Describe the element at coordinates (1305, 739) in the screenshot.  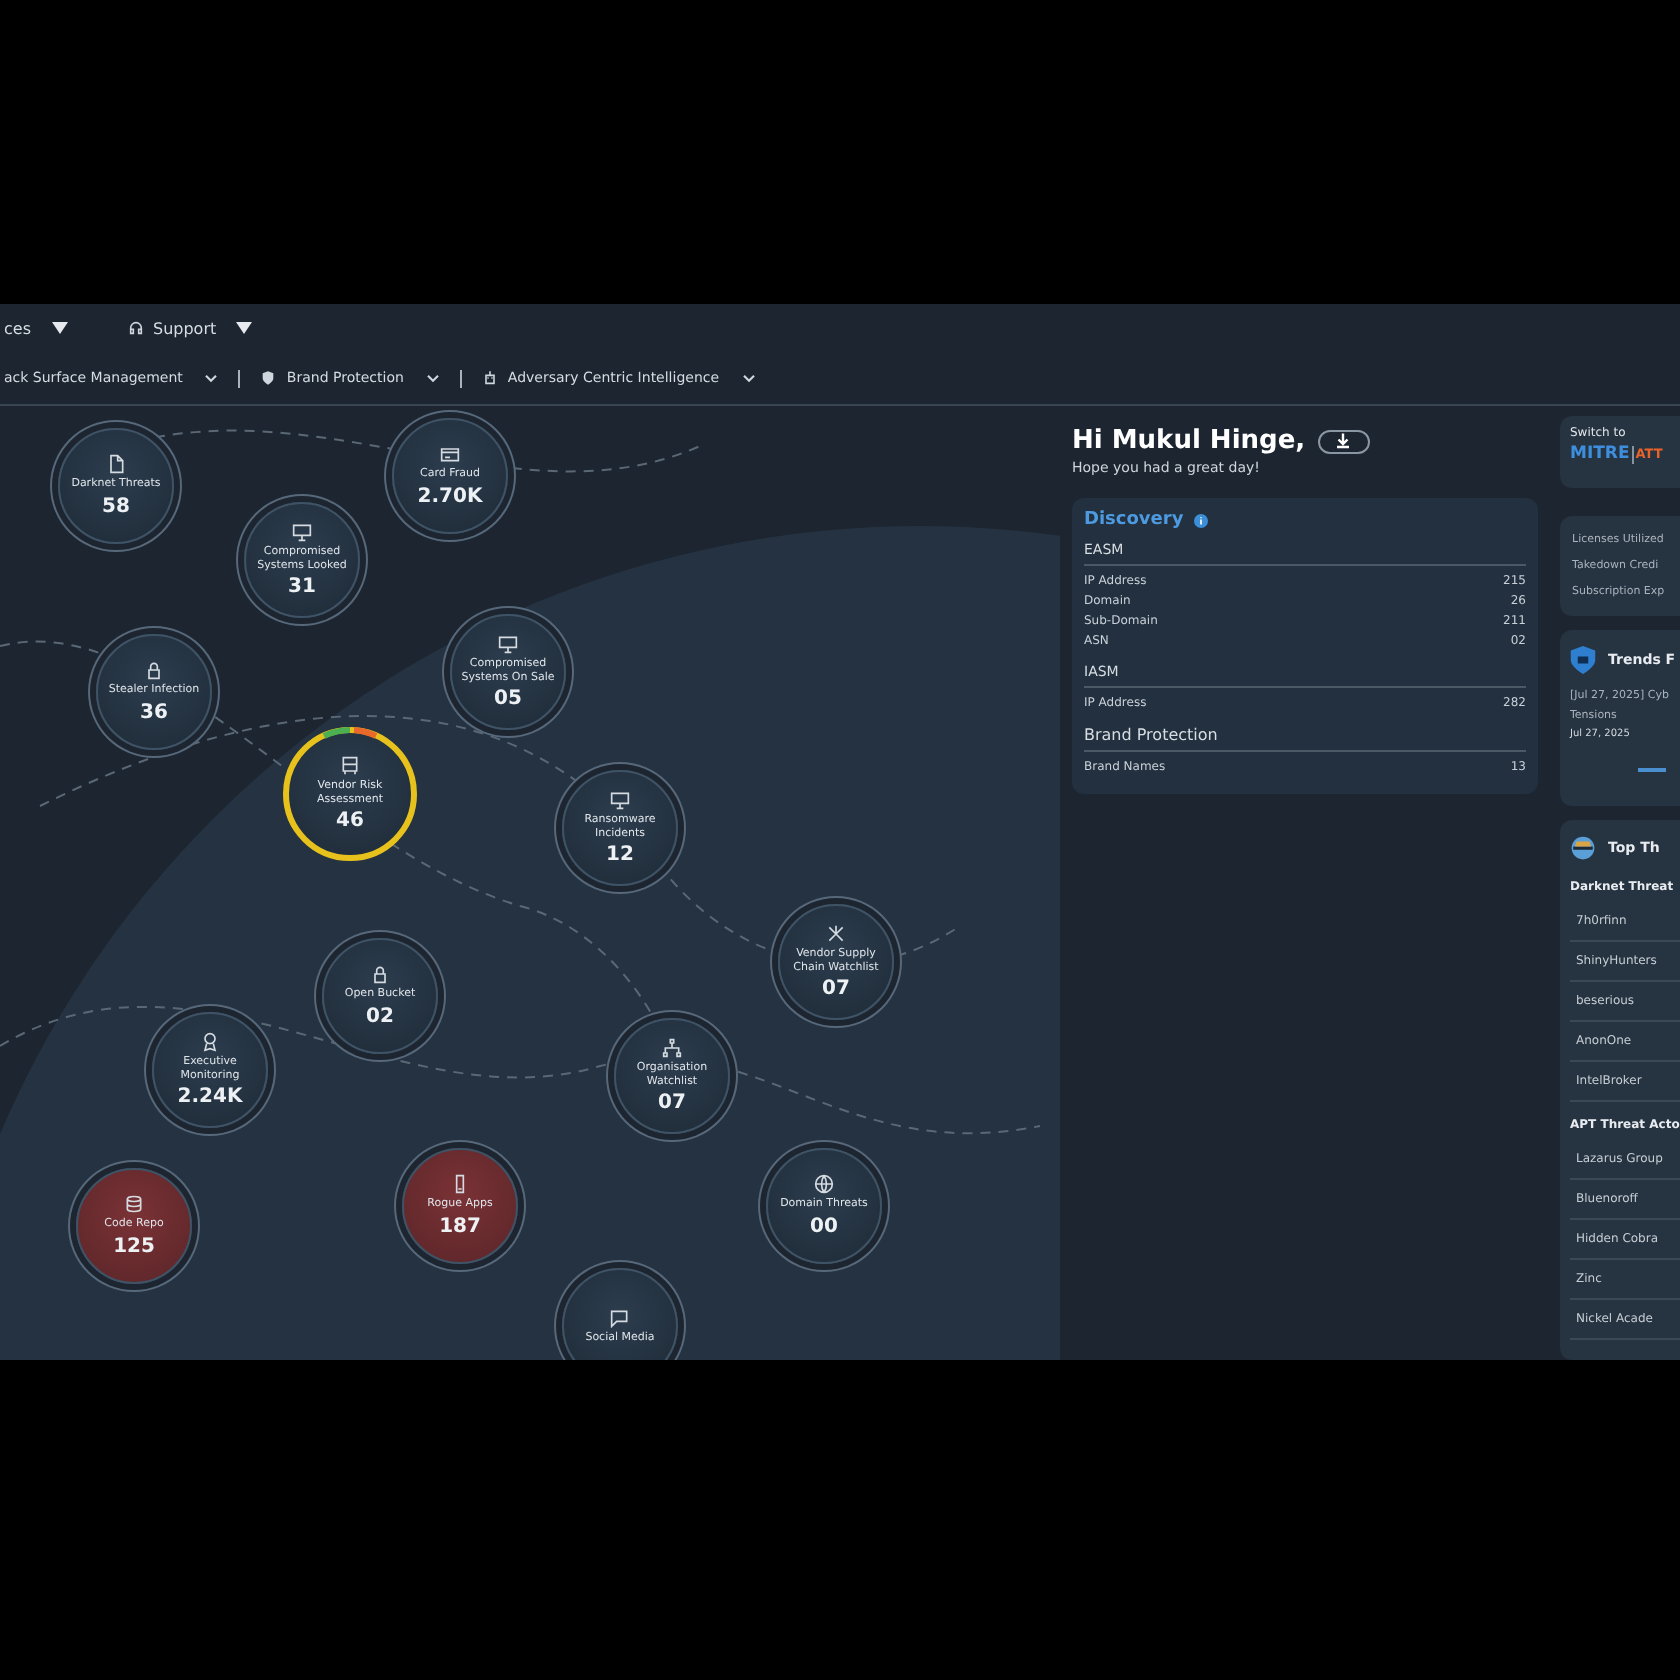
I see `section-title: Brand Protection` at that location.